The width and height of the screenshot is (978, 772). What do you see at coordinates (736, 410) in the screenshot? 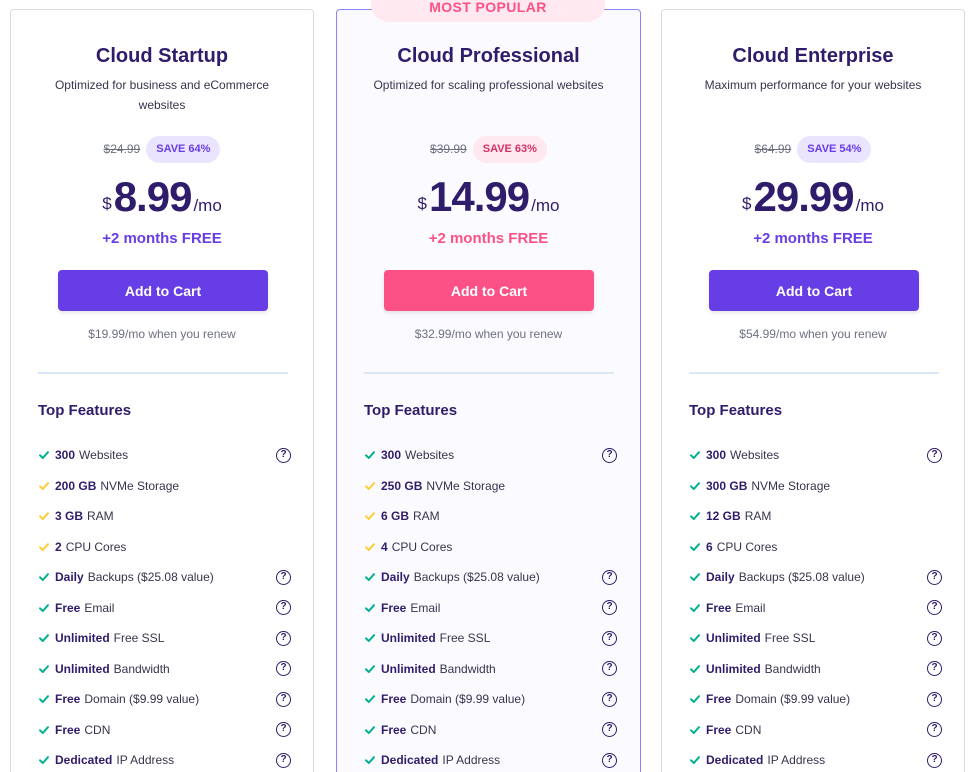
I see `features-title: Top Features` at bounding box center [736, 410].